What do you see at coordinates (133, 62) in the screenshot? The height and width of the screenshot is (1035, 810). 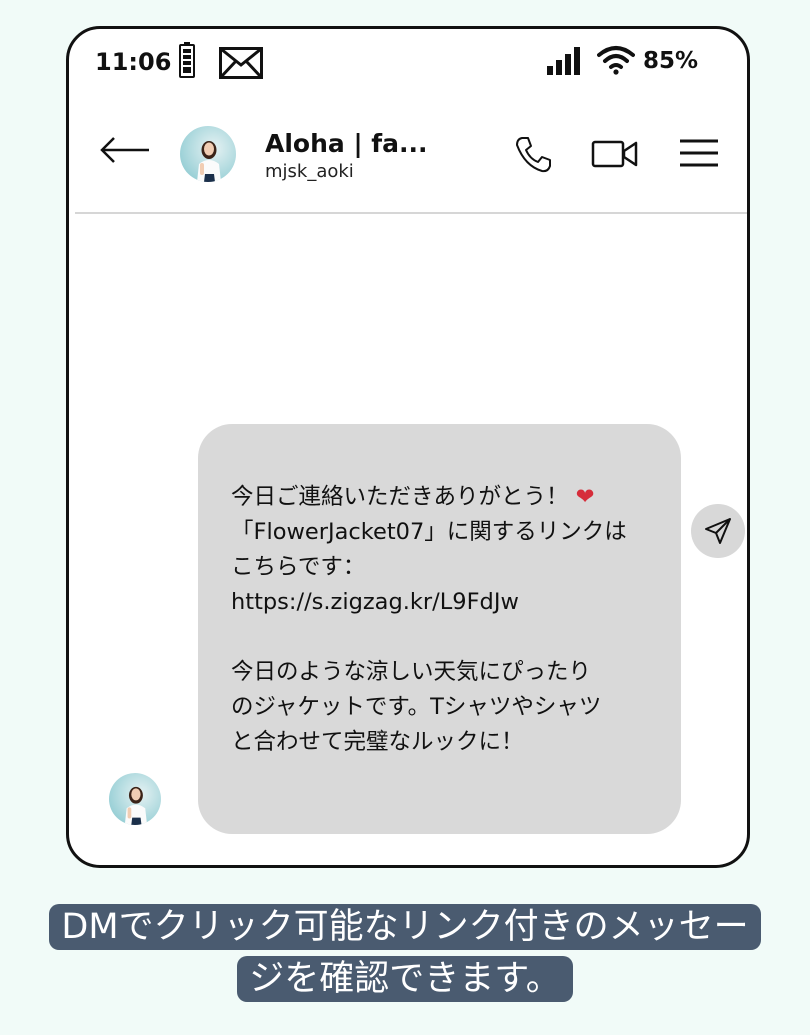 I see `status-time: 11:06` at bounding box center [133, 62].